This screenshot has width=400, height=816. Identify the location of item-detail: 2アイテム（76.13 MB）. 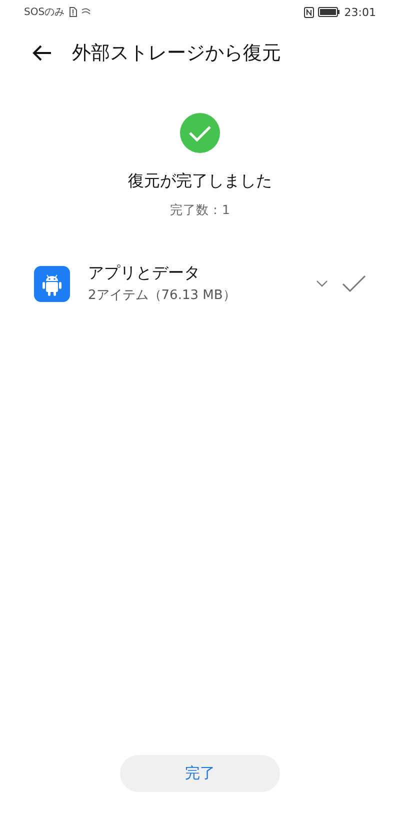
(162, 295).